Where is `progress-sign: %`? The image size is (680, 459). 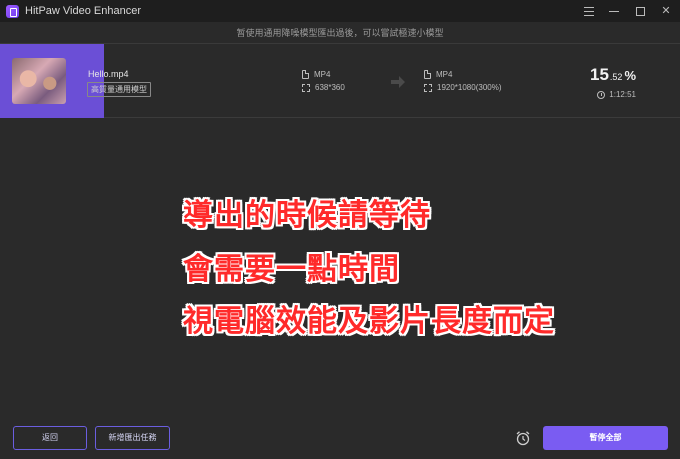 progress-sign: % is located at coordinates (630, 75).